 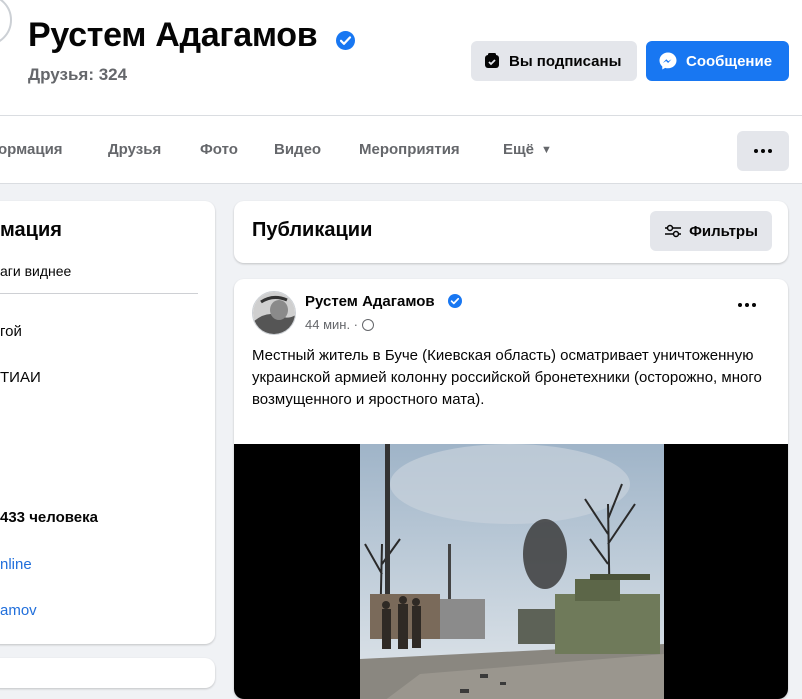 I want to click on tab-events: Мероприятия, so click(x=409, y=149).